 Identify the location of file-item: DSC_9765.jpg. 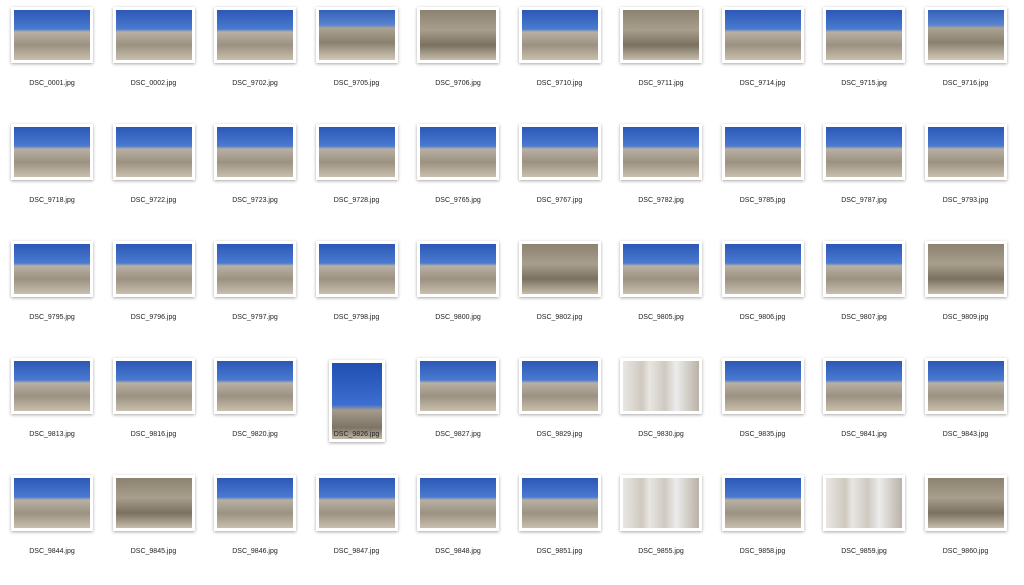
(458, 175).